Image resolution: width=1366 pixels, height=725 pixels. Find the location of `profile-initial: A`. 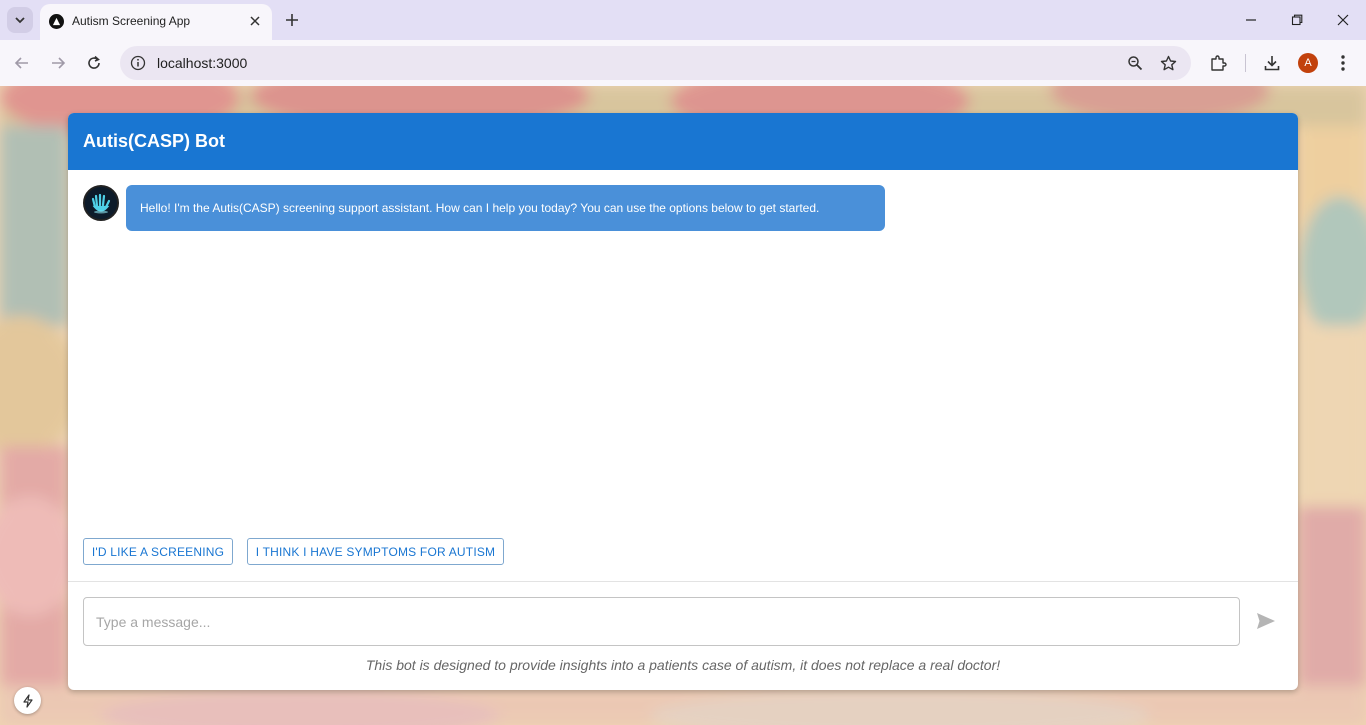

profile-initial: A is located at coordinates (1308, 63).